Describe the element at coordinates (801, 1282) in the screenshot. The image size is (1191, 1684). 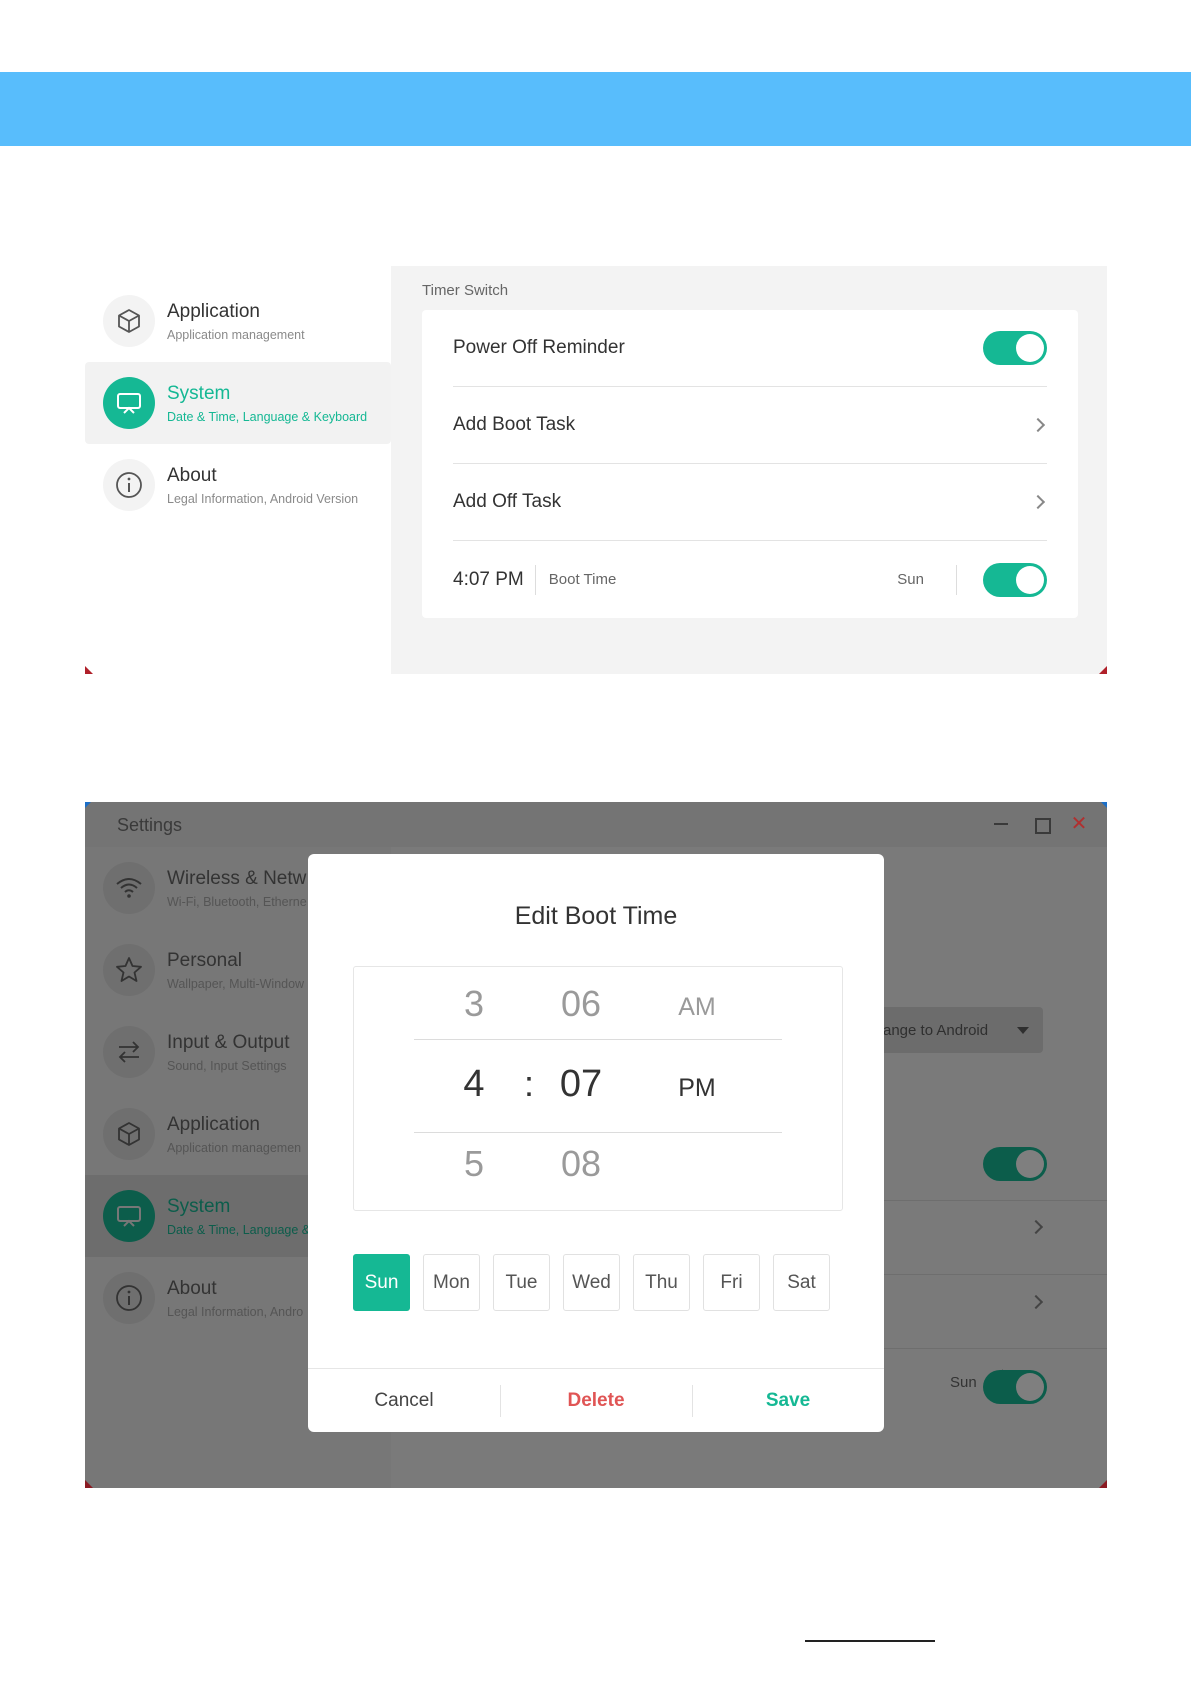
I see `day-sat-button: Sat` at that location.